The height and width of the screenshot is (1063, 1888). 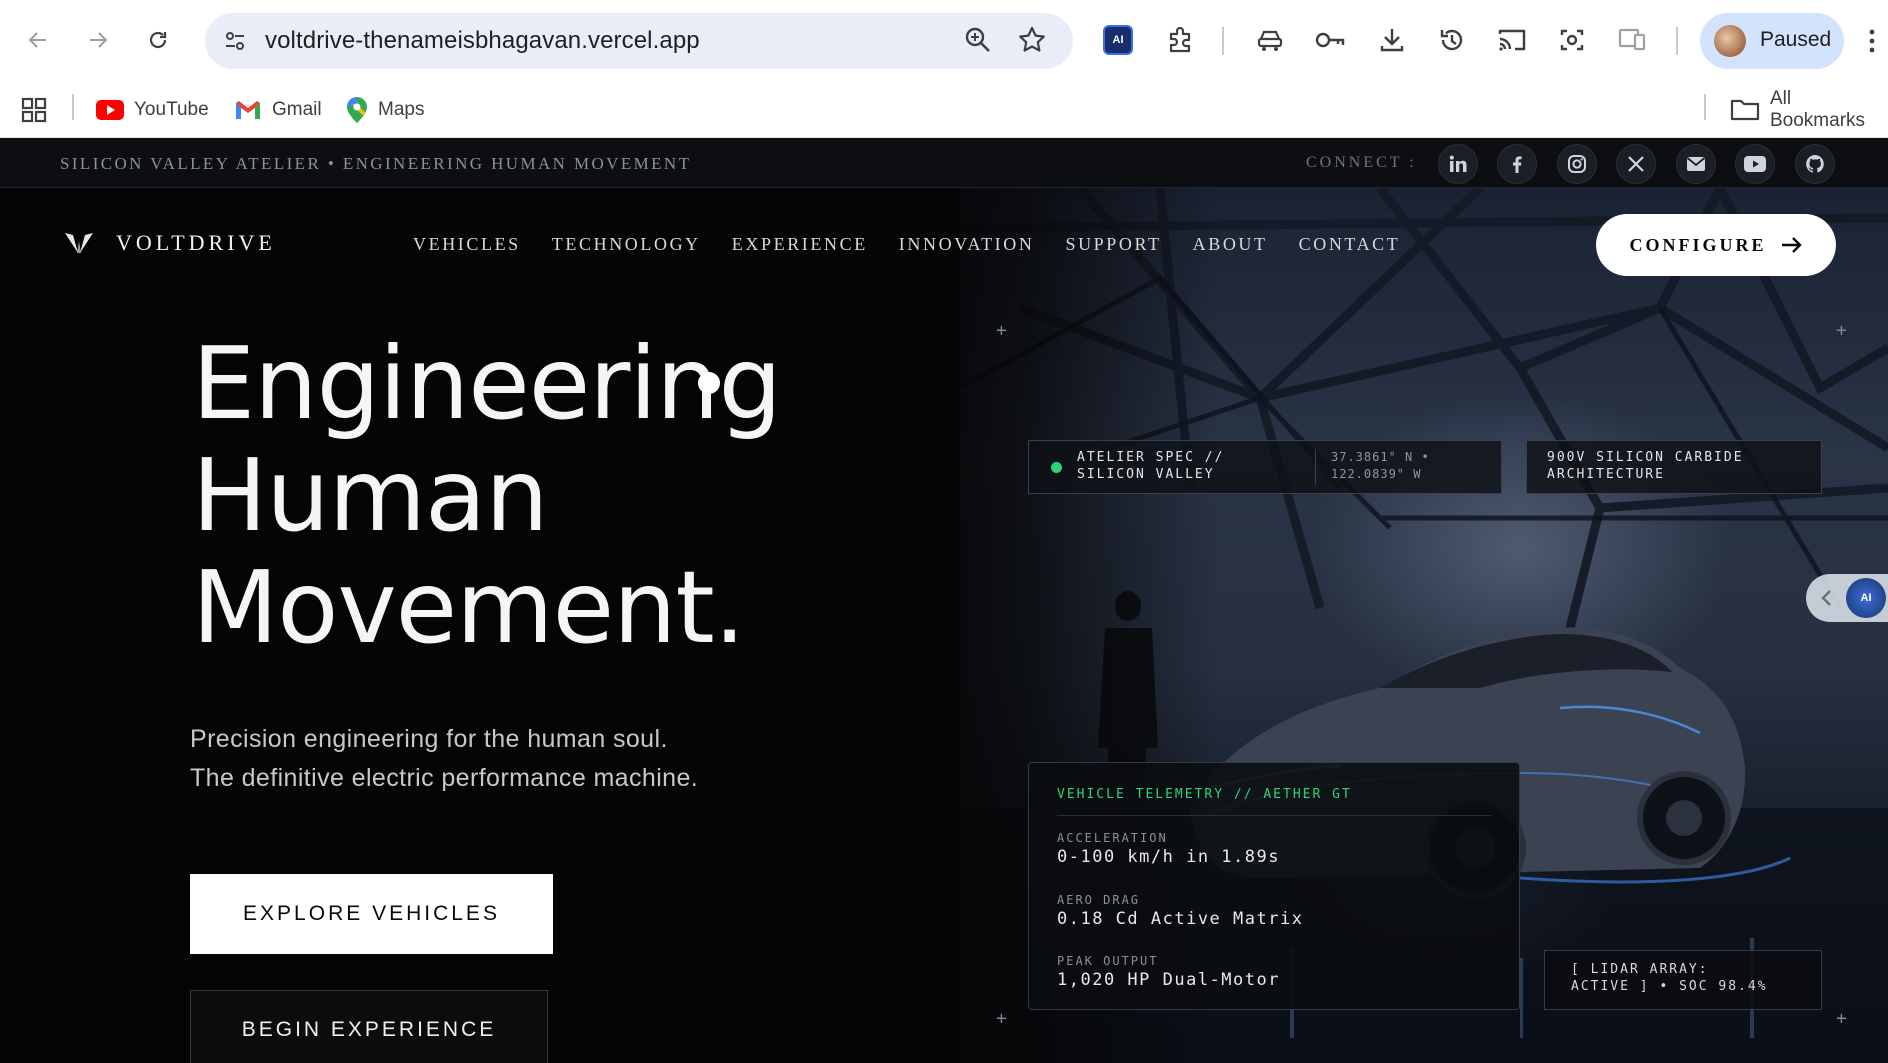 I want to click on address-bar: voltdrive-thenameisbhagavan.vercel.app, so click(x=639, y=41).